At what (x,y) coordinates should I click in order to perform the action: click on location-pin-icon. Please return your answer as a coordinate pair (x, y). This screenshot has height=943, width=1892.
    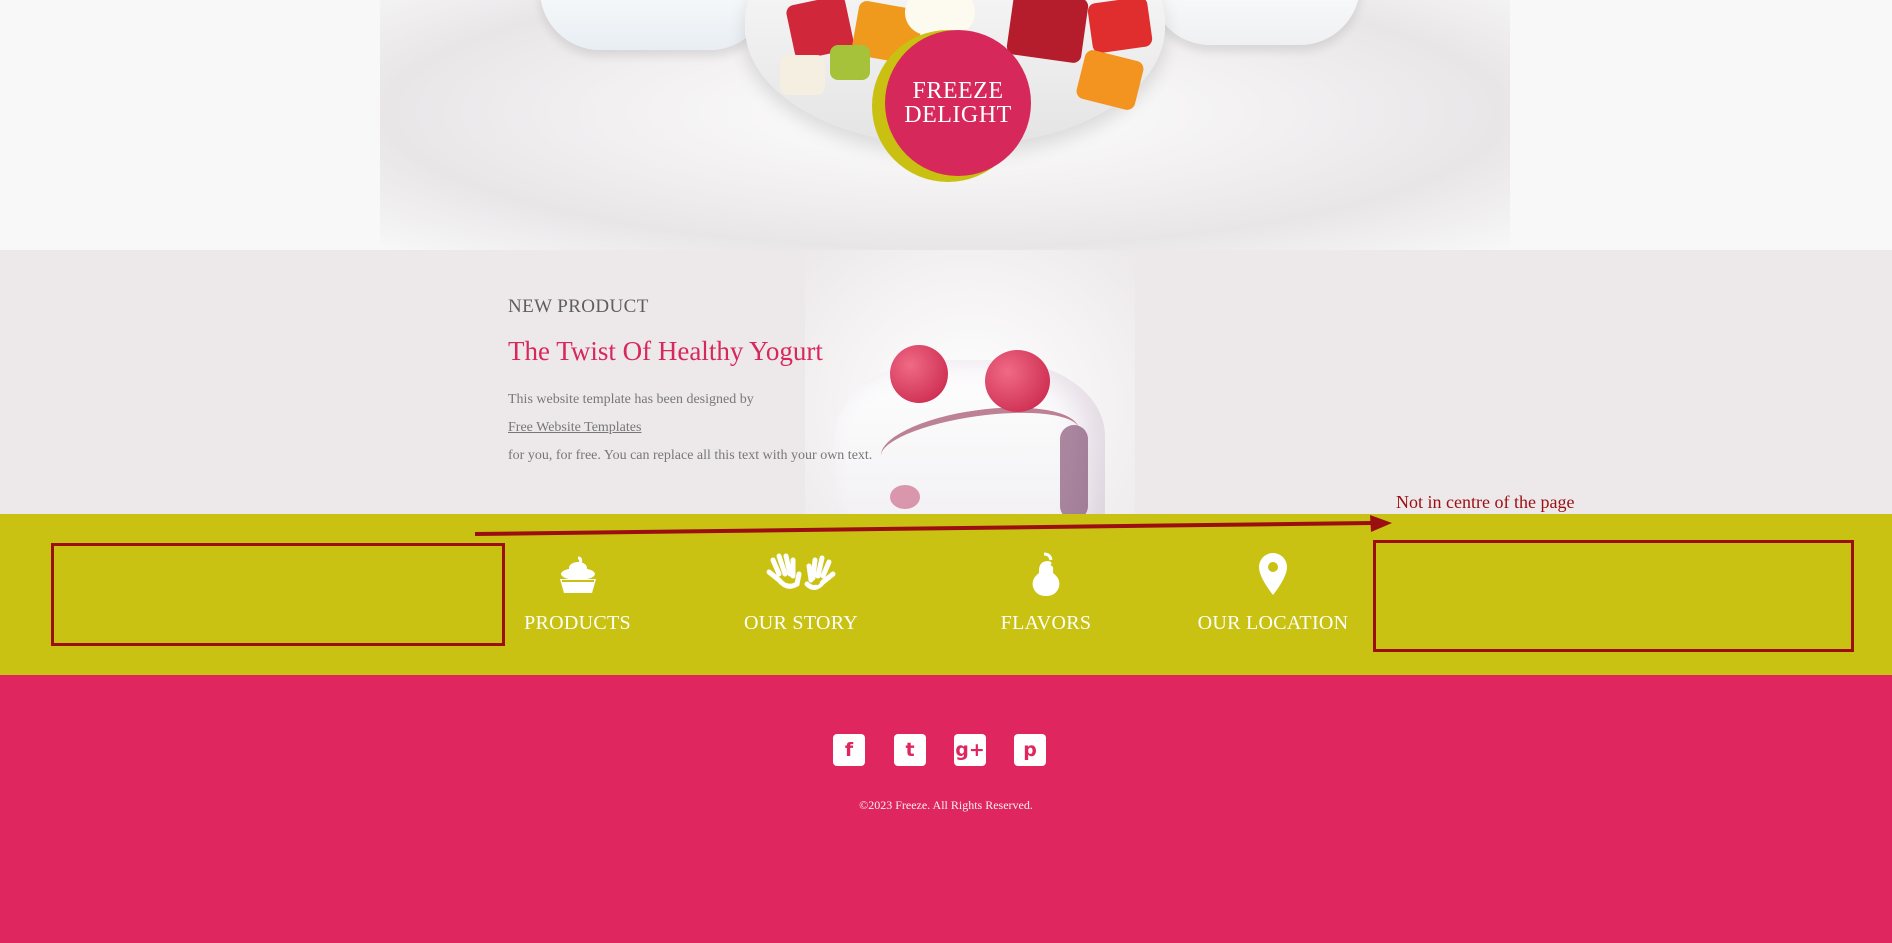
    Looking at the image, I should click on (1273, 574).